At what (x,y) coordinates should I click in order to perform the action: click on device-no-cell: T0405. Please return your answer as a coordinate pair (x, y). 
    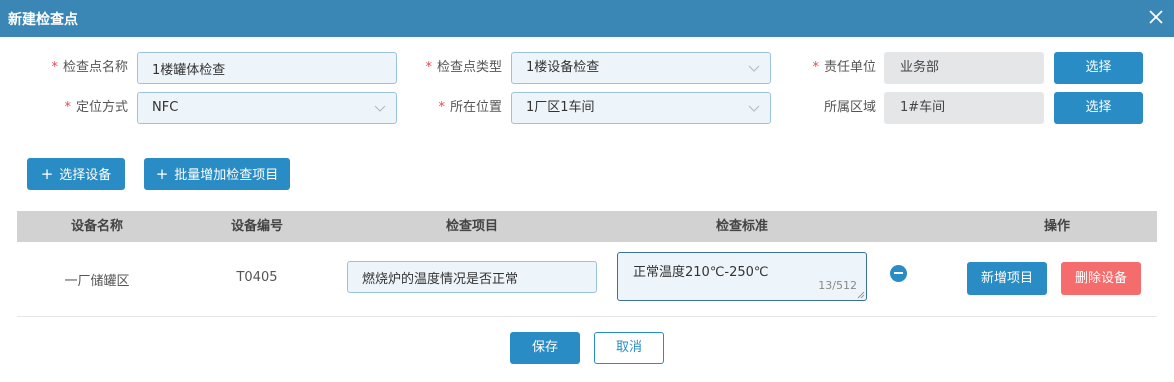
    Looking at the image, I should click on (257, 277).